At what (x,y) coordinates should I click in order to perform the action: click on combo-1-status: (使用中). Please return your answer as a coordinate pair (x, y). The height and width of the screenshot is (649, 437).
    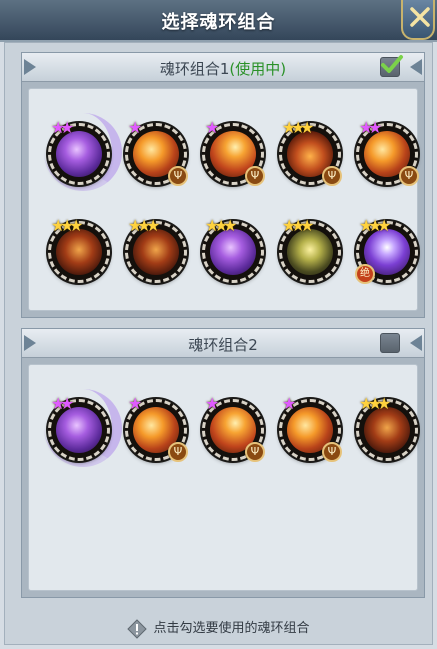
    Looking at the image, I should click on (258, 69).